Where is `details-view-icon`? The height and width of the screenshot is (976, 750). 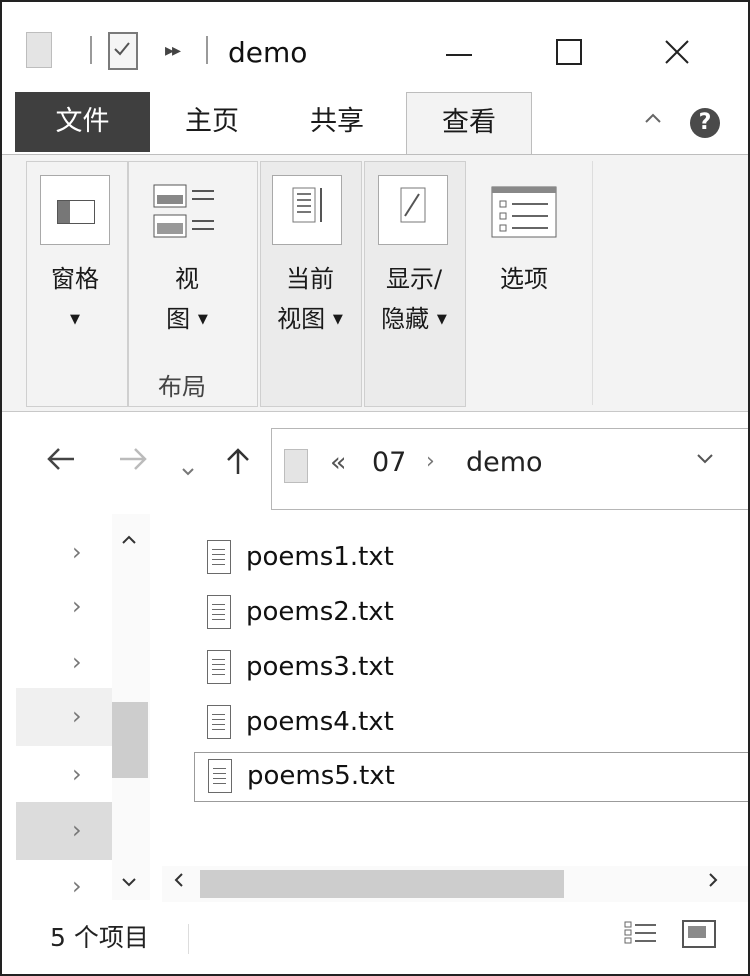 details-view-icon is located at coordinates (640, 932).